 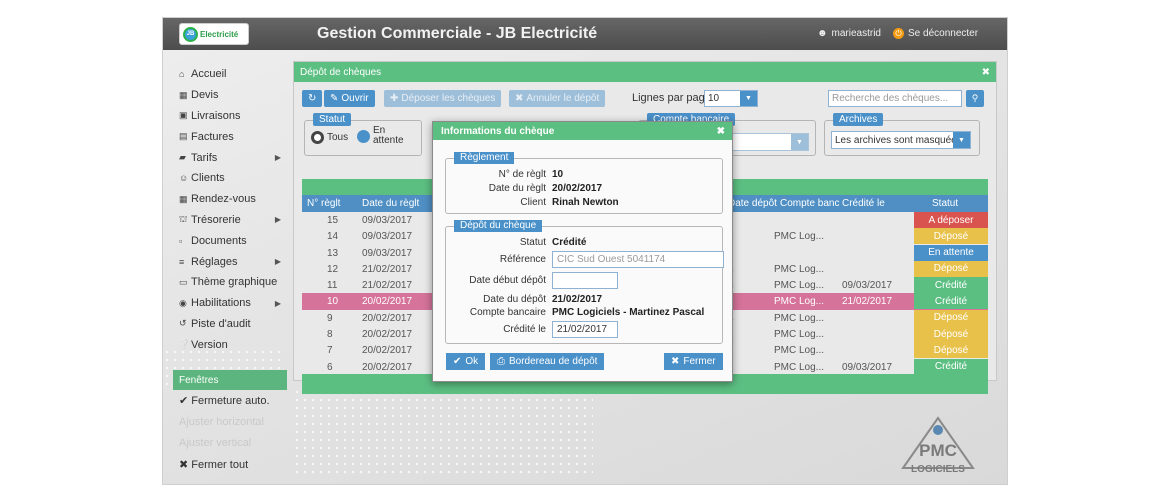 I want to click on ok-button: ✔ Ok, so click(x=466, y=361).